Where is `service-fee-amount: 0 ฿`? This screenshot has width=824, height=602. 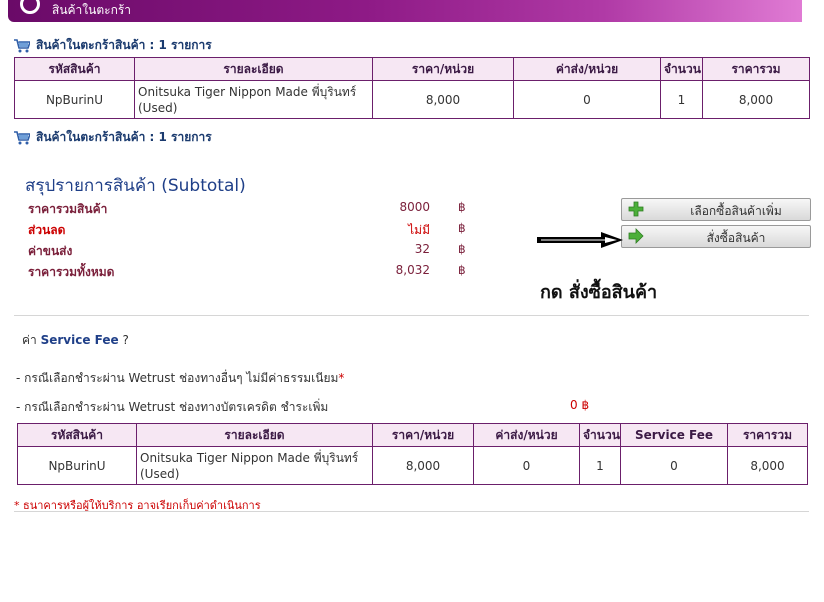
service-fee-amount: 0 ฿ is located at coordinates (580, 405).